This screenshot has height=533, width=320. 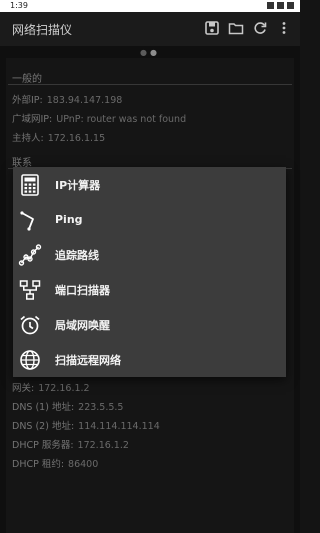 I want to click on menu-item-ip-calculator: IP计算器, so click(x=149, y=184).